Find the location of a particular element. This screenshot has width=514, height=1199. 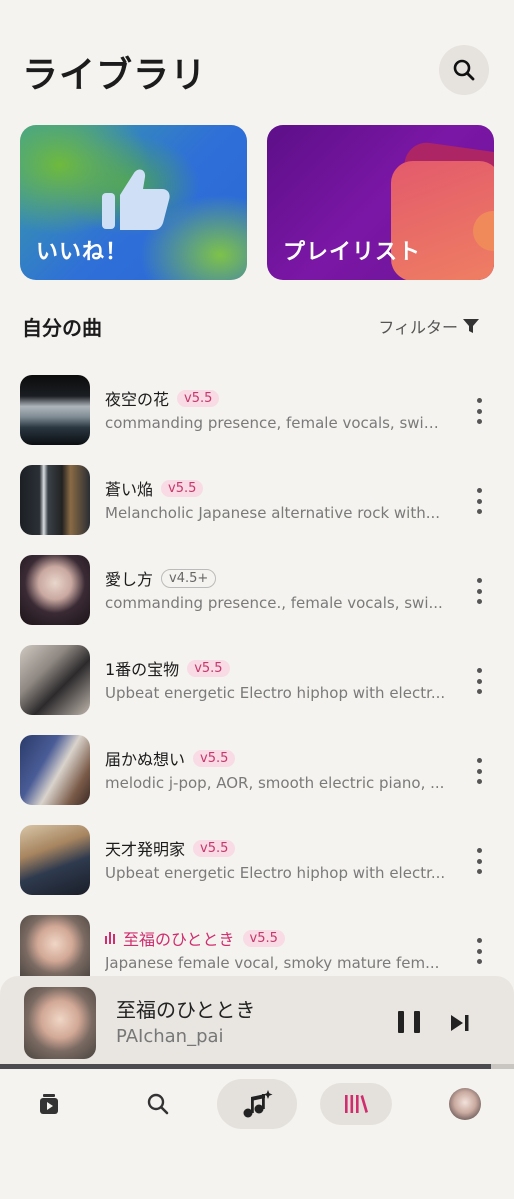

song-title: 愛し方 is located at coordinates (129, 579).